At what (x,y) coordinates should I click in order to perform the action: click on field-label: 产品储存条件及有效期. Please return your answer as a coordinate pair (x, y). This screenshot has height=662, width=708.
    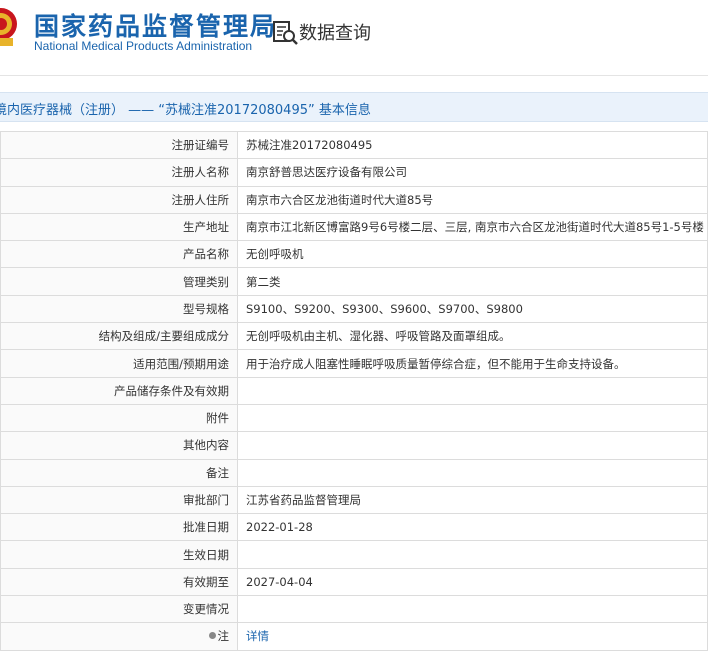
    Looking at the image, I should click on (119, 390).